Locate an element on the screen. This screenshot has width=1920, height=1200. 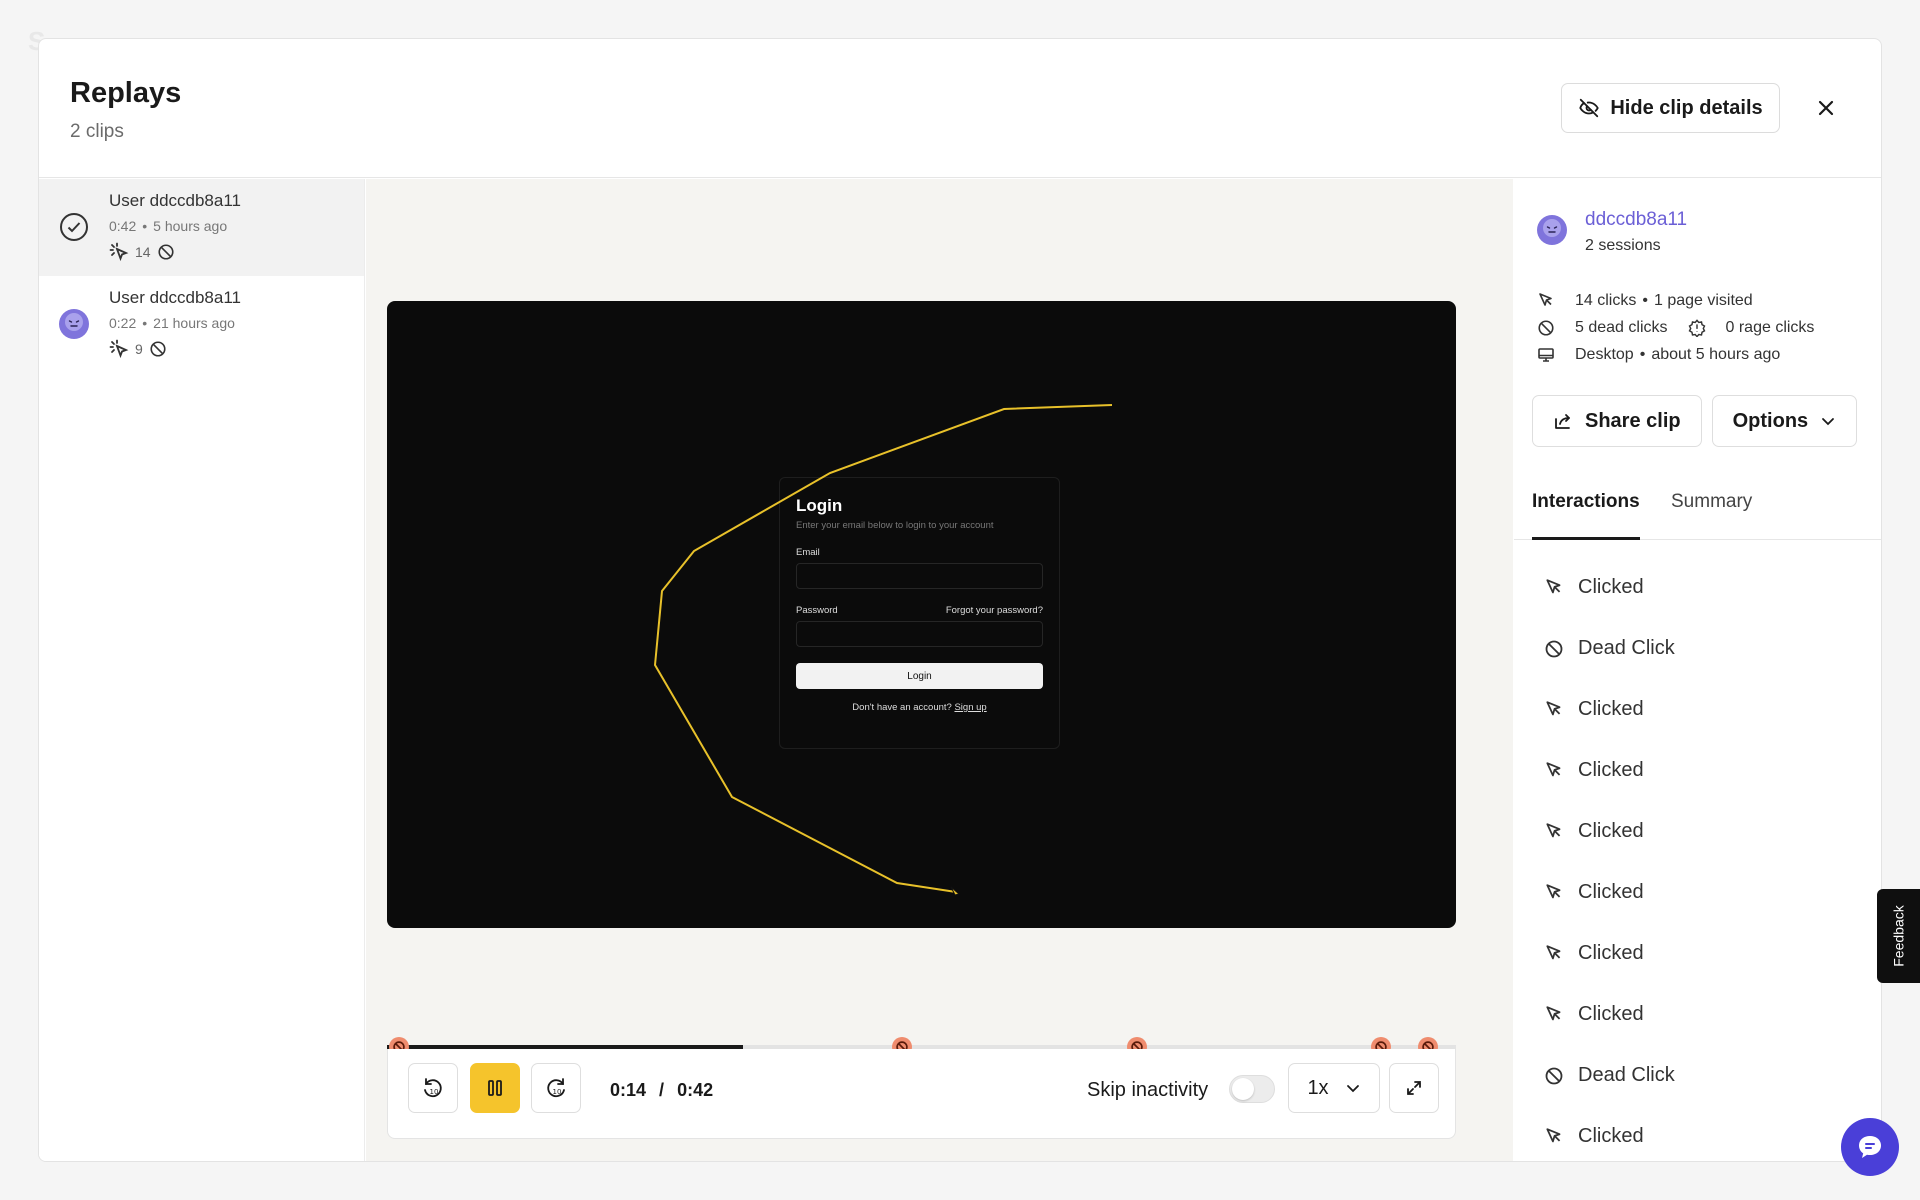
forward-10-icon: 10 is located at coordinates (556, 1088).